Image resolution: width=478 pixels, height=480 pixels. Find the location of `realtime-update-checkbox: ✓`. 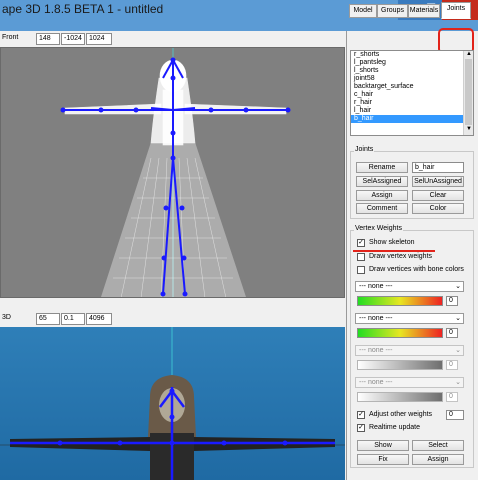

realtime-update-checkbox: ✓ is located at coordinates (361, 428).